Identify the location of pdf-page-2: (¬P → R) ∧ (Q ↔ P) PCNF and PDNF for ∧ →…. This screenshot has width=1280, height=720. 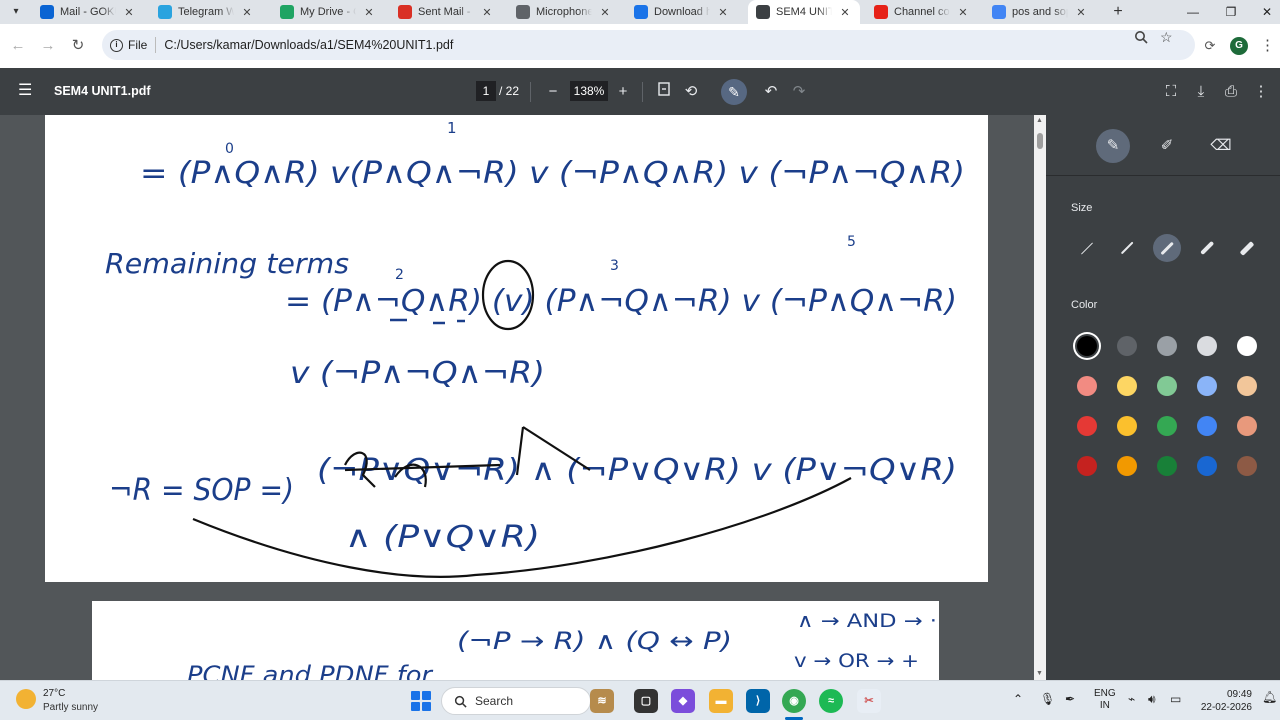
(515, 640).